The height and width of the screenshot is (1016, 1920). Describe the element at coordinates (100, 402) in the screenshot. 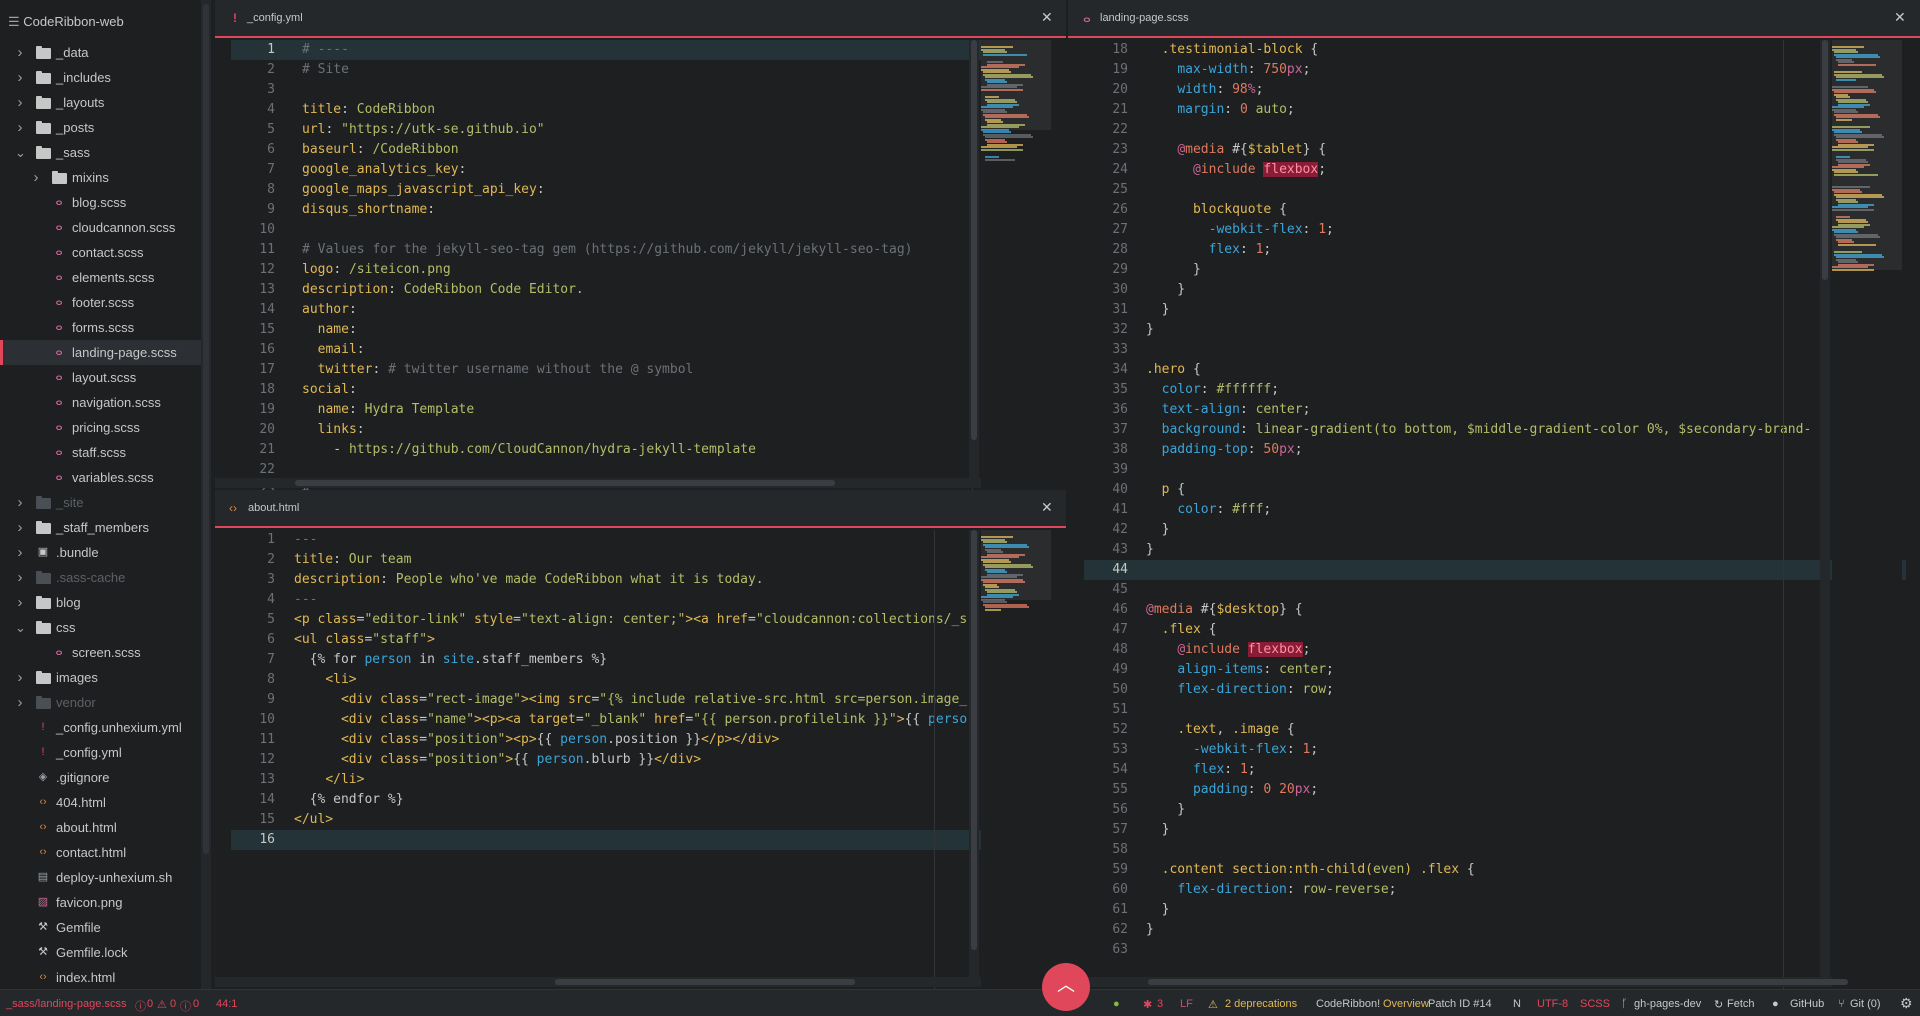

I see `tree-file-item: ⴰ navigation.scss` at that location.